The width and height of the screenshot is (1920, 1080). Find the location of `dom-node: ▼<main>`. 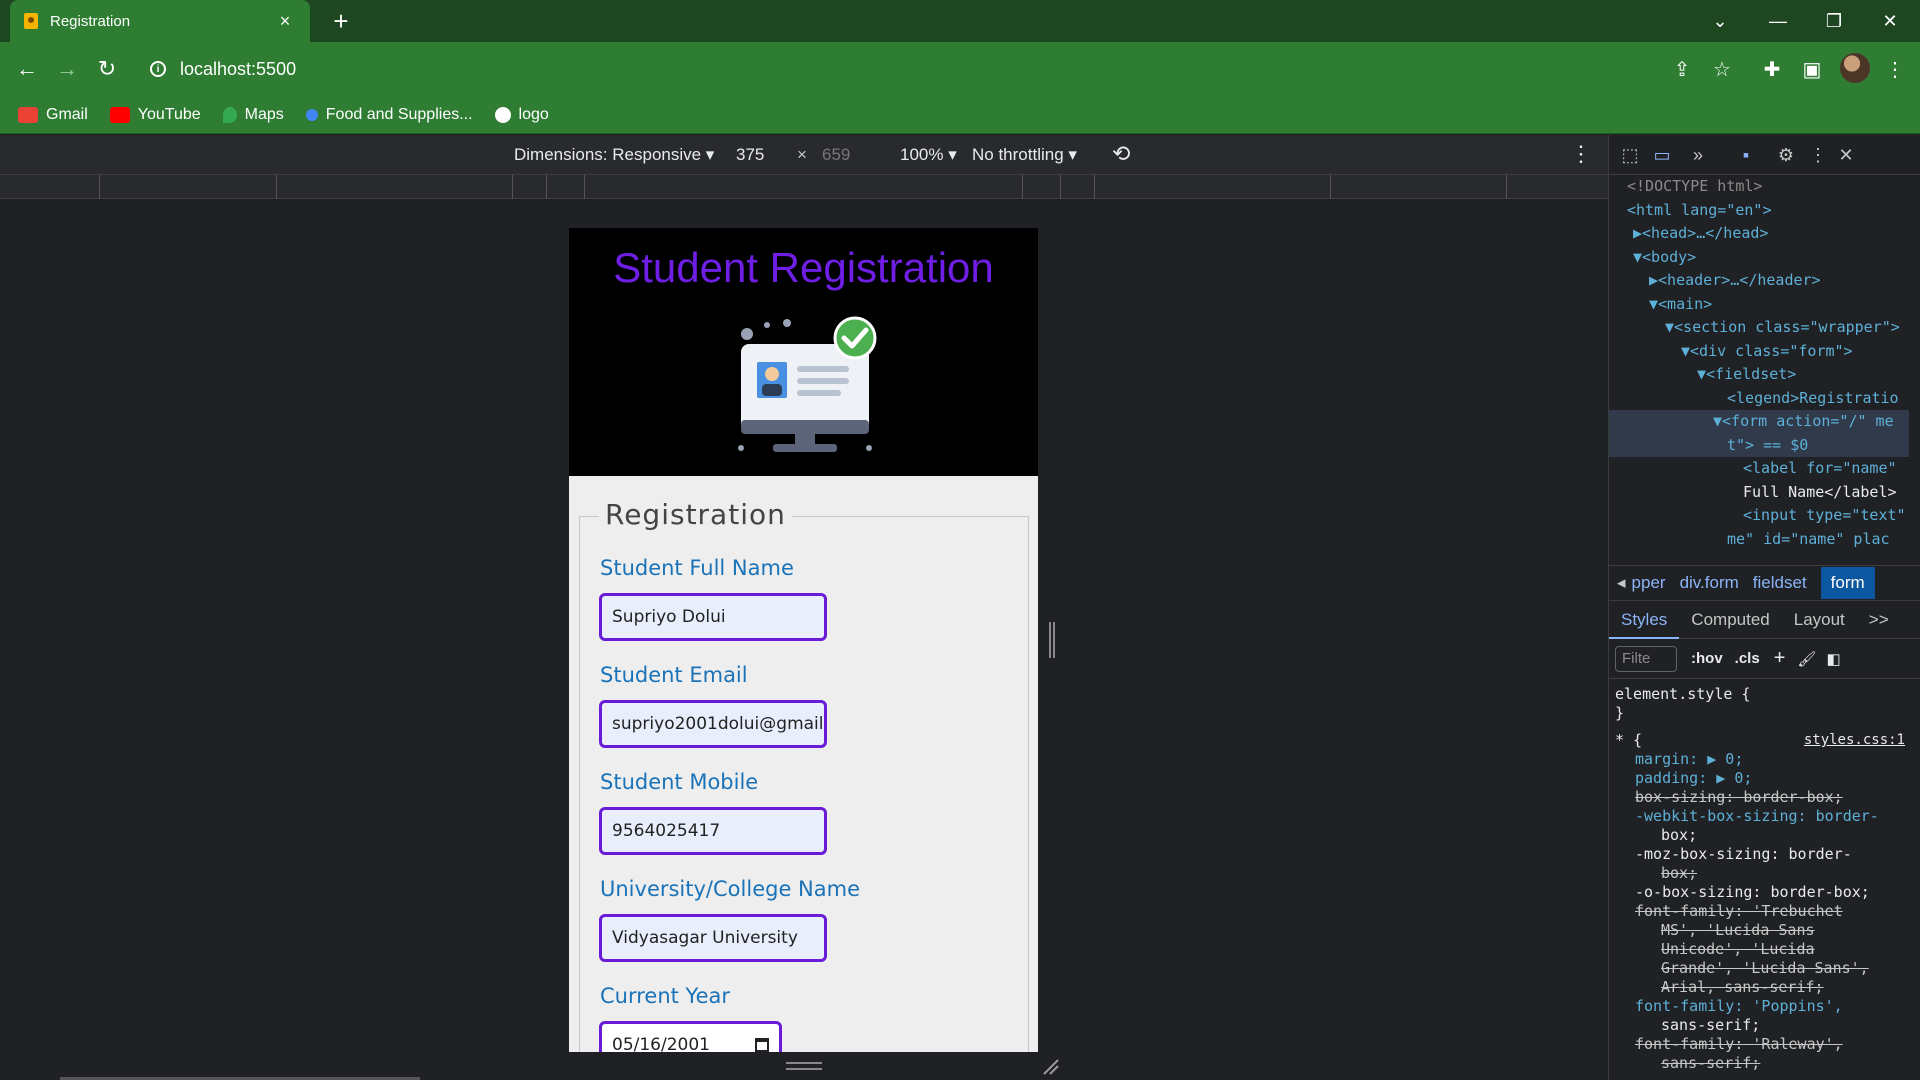

dom-node: ▼<main> is located at coordinates (1759, 305).